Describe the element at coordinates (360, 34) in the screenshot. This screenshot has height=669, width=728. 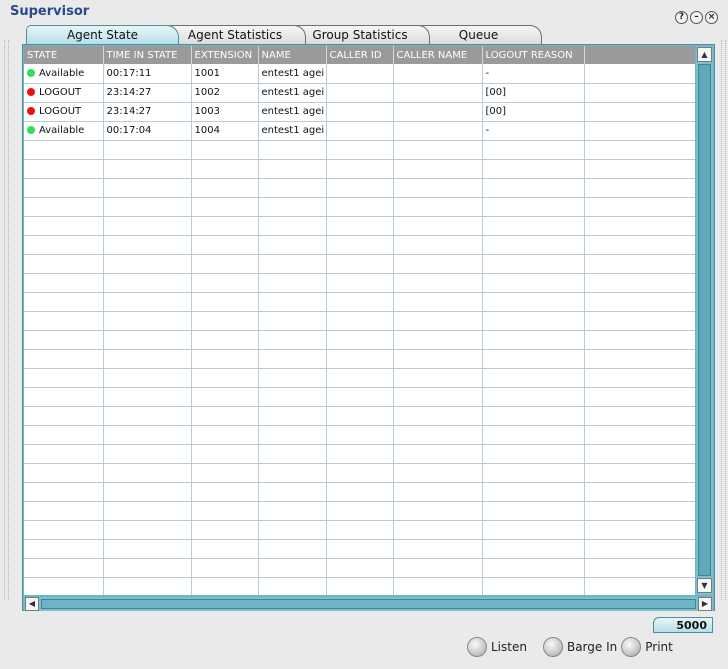
I see `tab-group-statistics: Group Statistics` at that location.